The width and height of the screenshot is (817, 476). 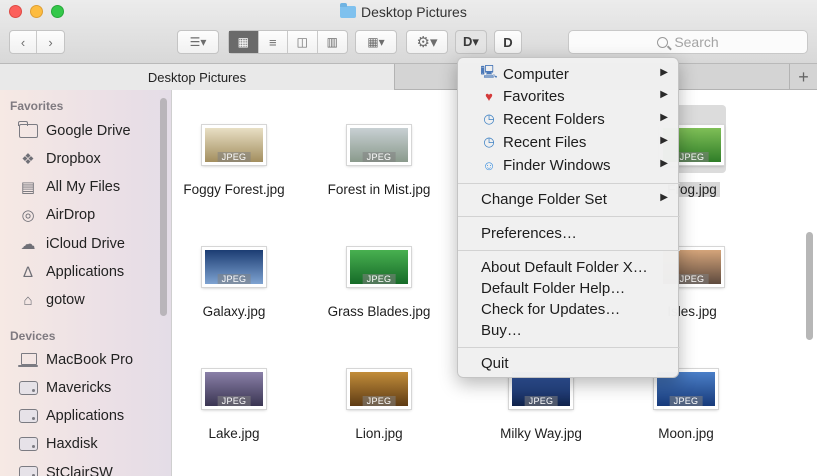 I want to click on arrange-button: ☰▾, so click(x=198, y=42).